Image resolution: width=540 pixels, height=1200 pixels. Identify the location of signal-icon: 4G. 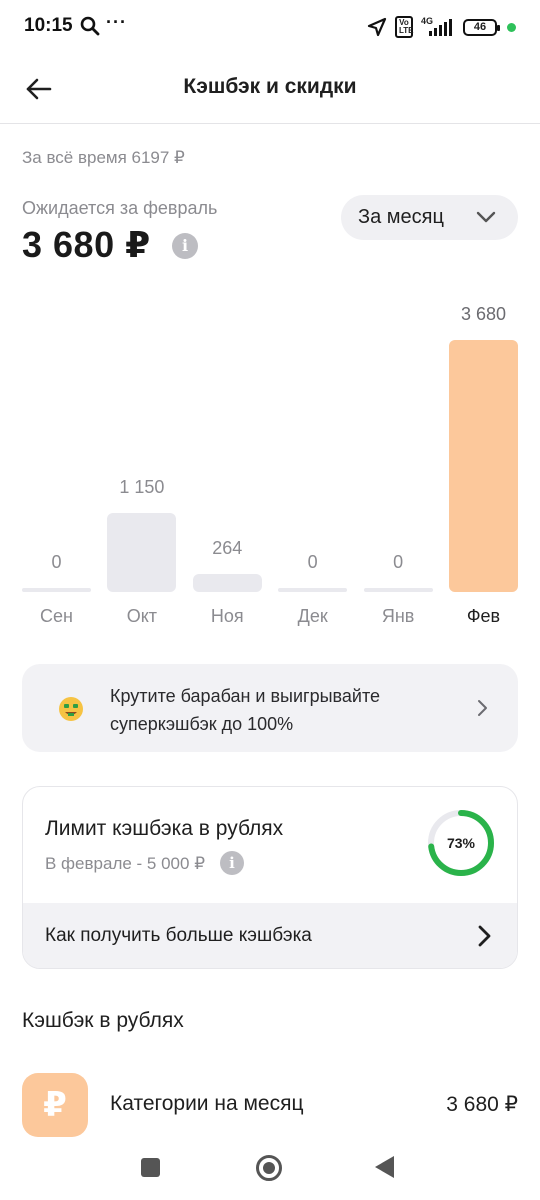
(438, 27).